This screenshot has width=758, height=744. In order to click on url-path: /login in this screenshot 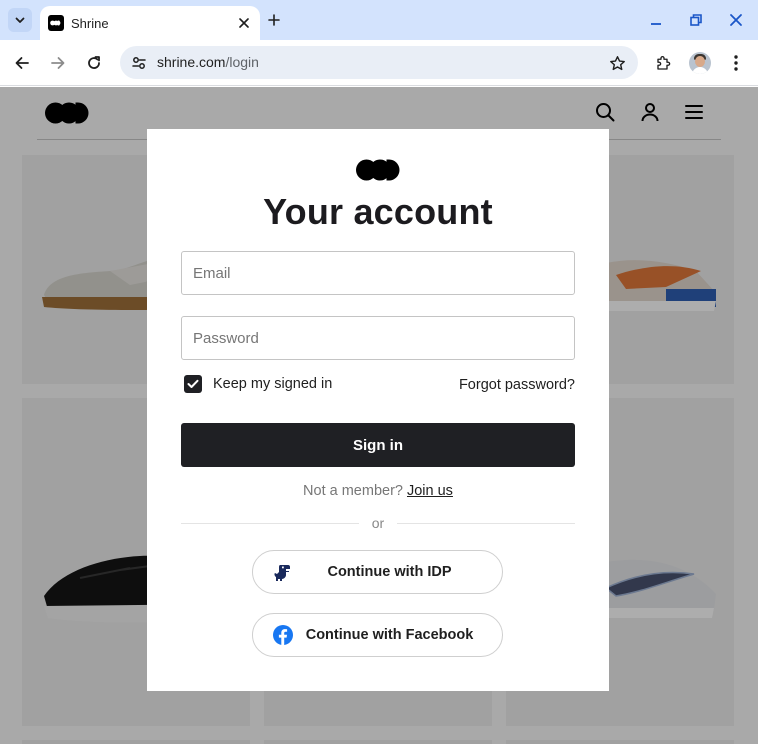, I will do `click(242, 62)`.